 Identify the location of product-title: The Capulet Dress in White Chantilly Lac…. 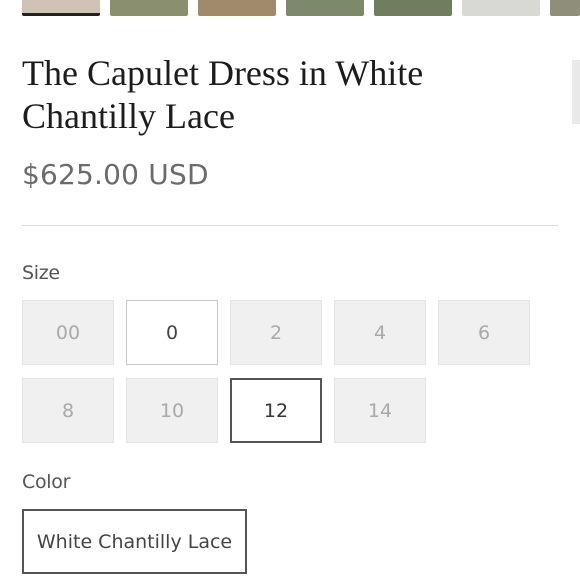
(223, 94).